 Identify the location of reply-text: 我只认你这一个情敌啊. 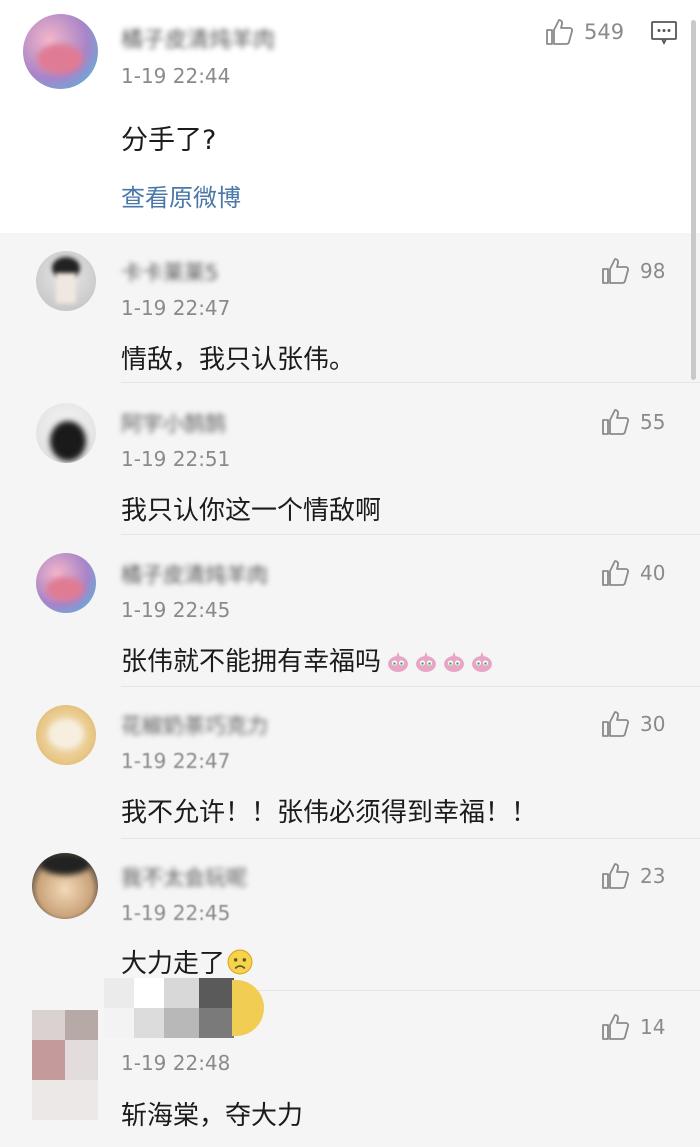
(251, 511).